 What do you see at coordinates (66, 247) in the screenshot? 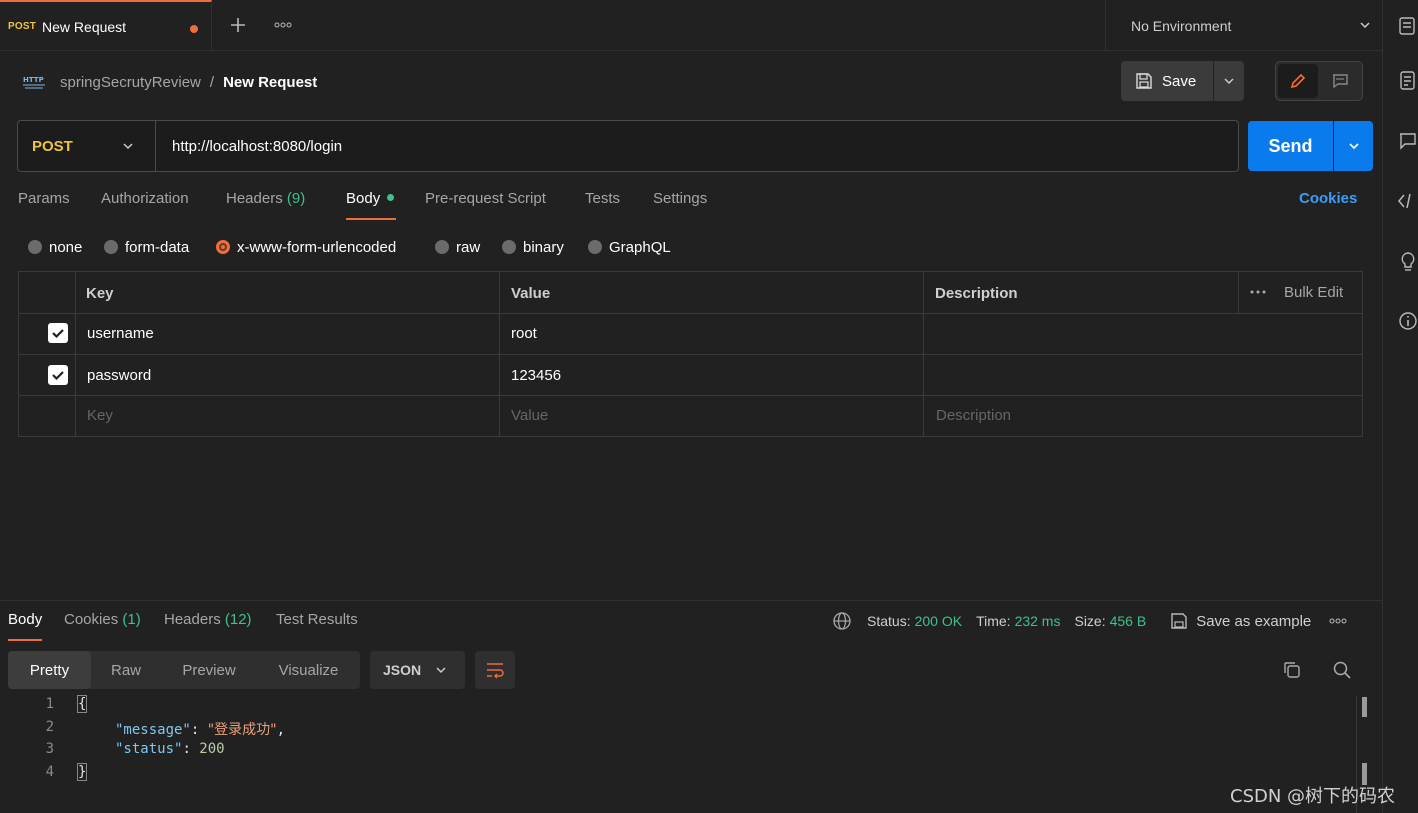
I see `radio-label: none` at bounding box center [66, 247].